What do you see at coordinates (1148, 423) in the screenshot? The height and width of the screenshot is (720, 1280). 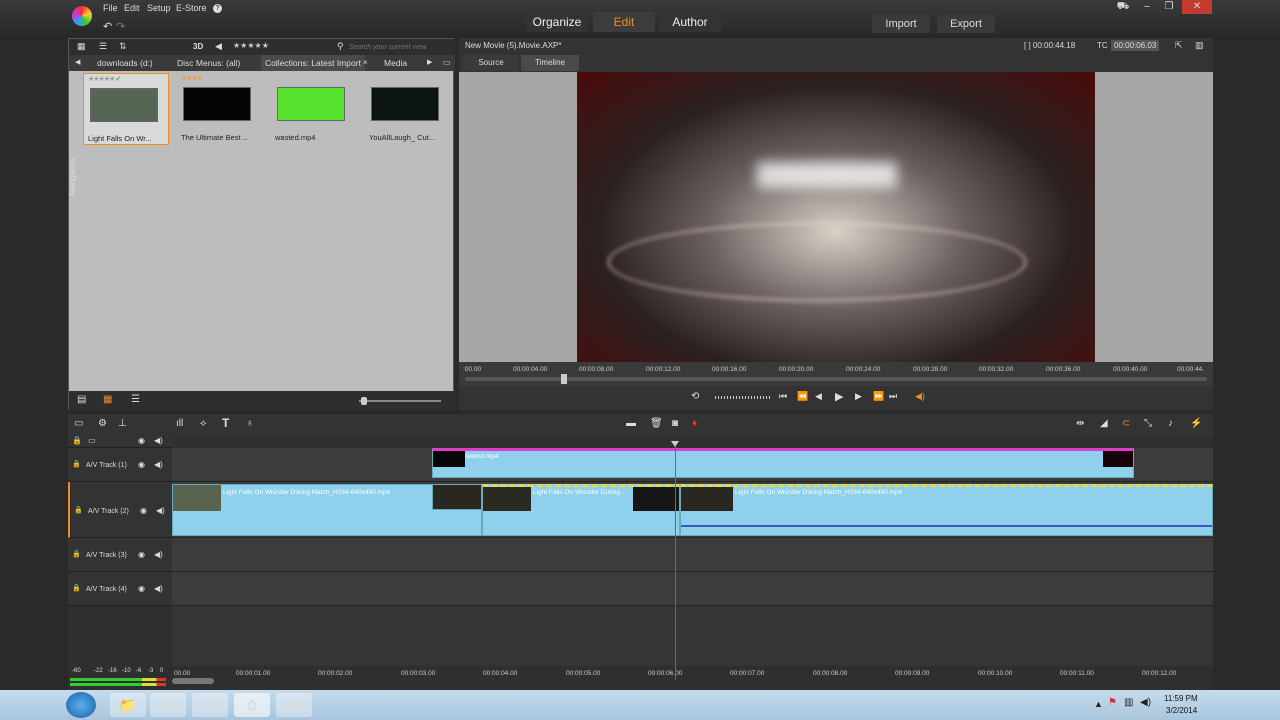 I see `trim-icon: ⤡` at bounding box center [1148, 423].